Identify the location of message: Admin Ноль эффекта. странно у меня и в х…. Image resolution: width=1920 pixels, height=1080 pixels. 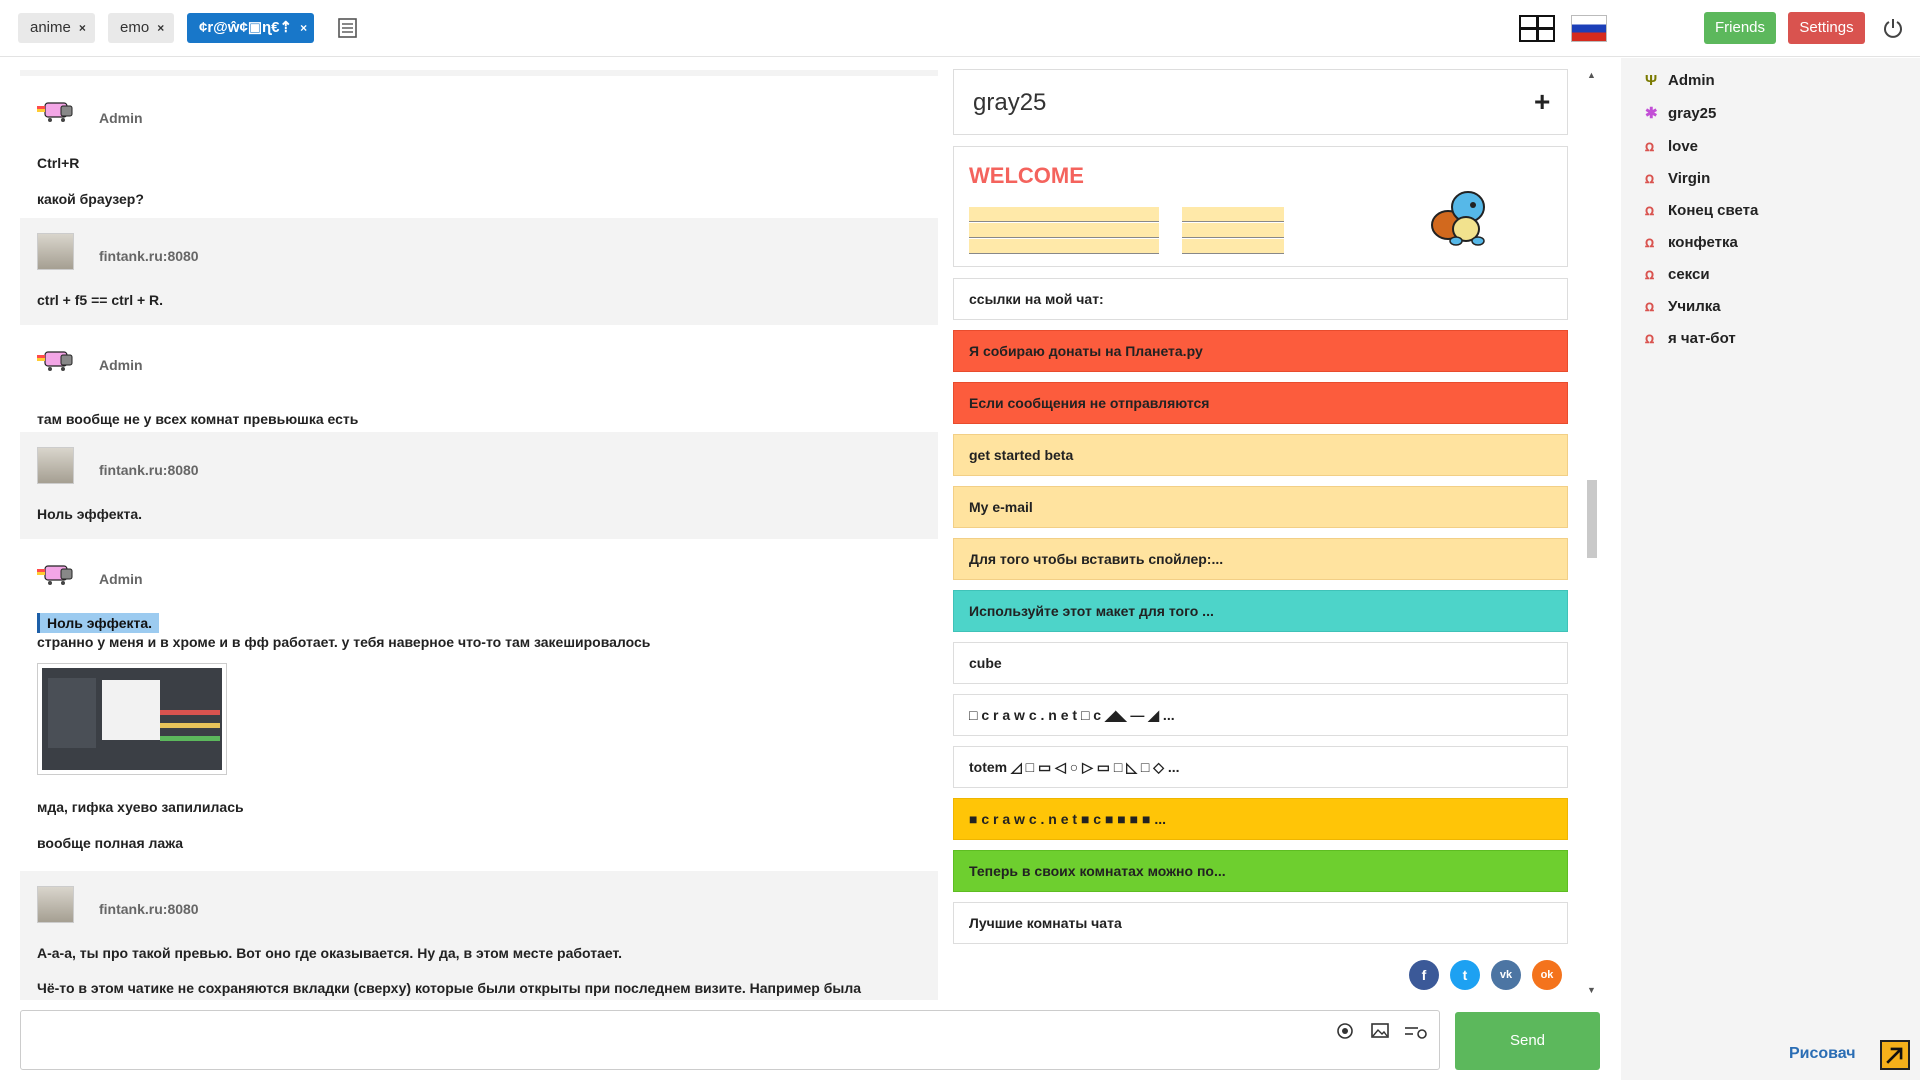
(479, 705).